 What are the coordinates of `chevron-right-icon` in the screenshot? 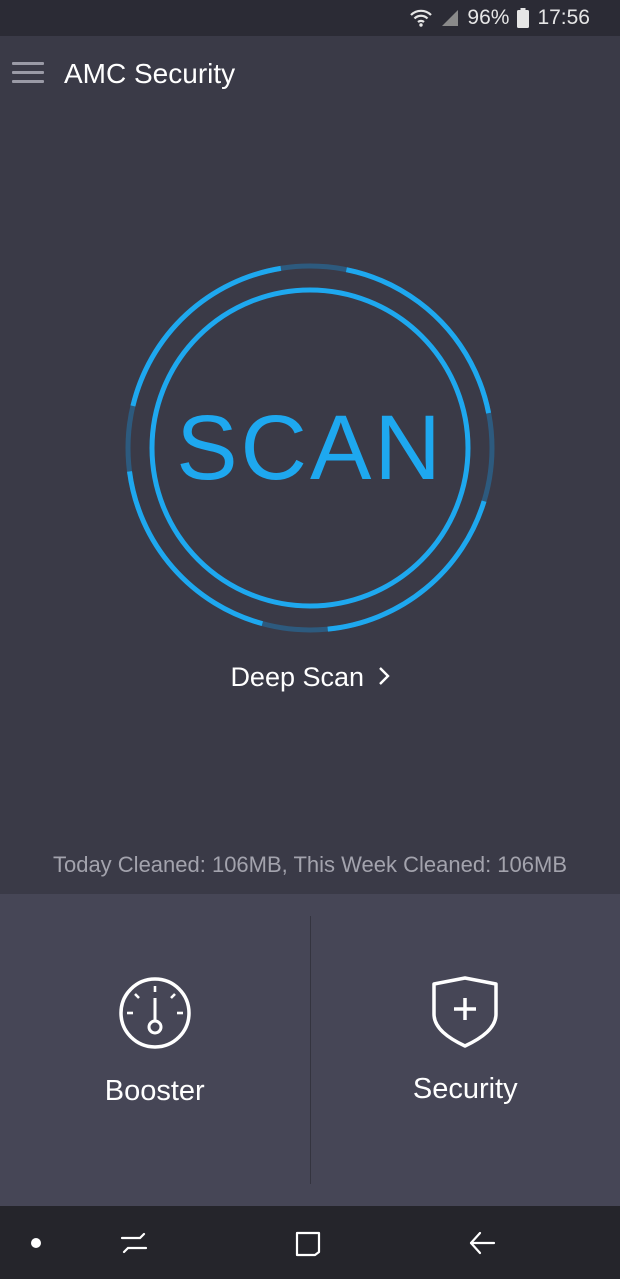 It's located at (384, 677).